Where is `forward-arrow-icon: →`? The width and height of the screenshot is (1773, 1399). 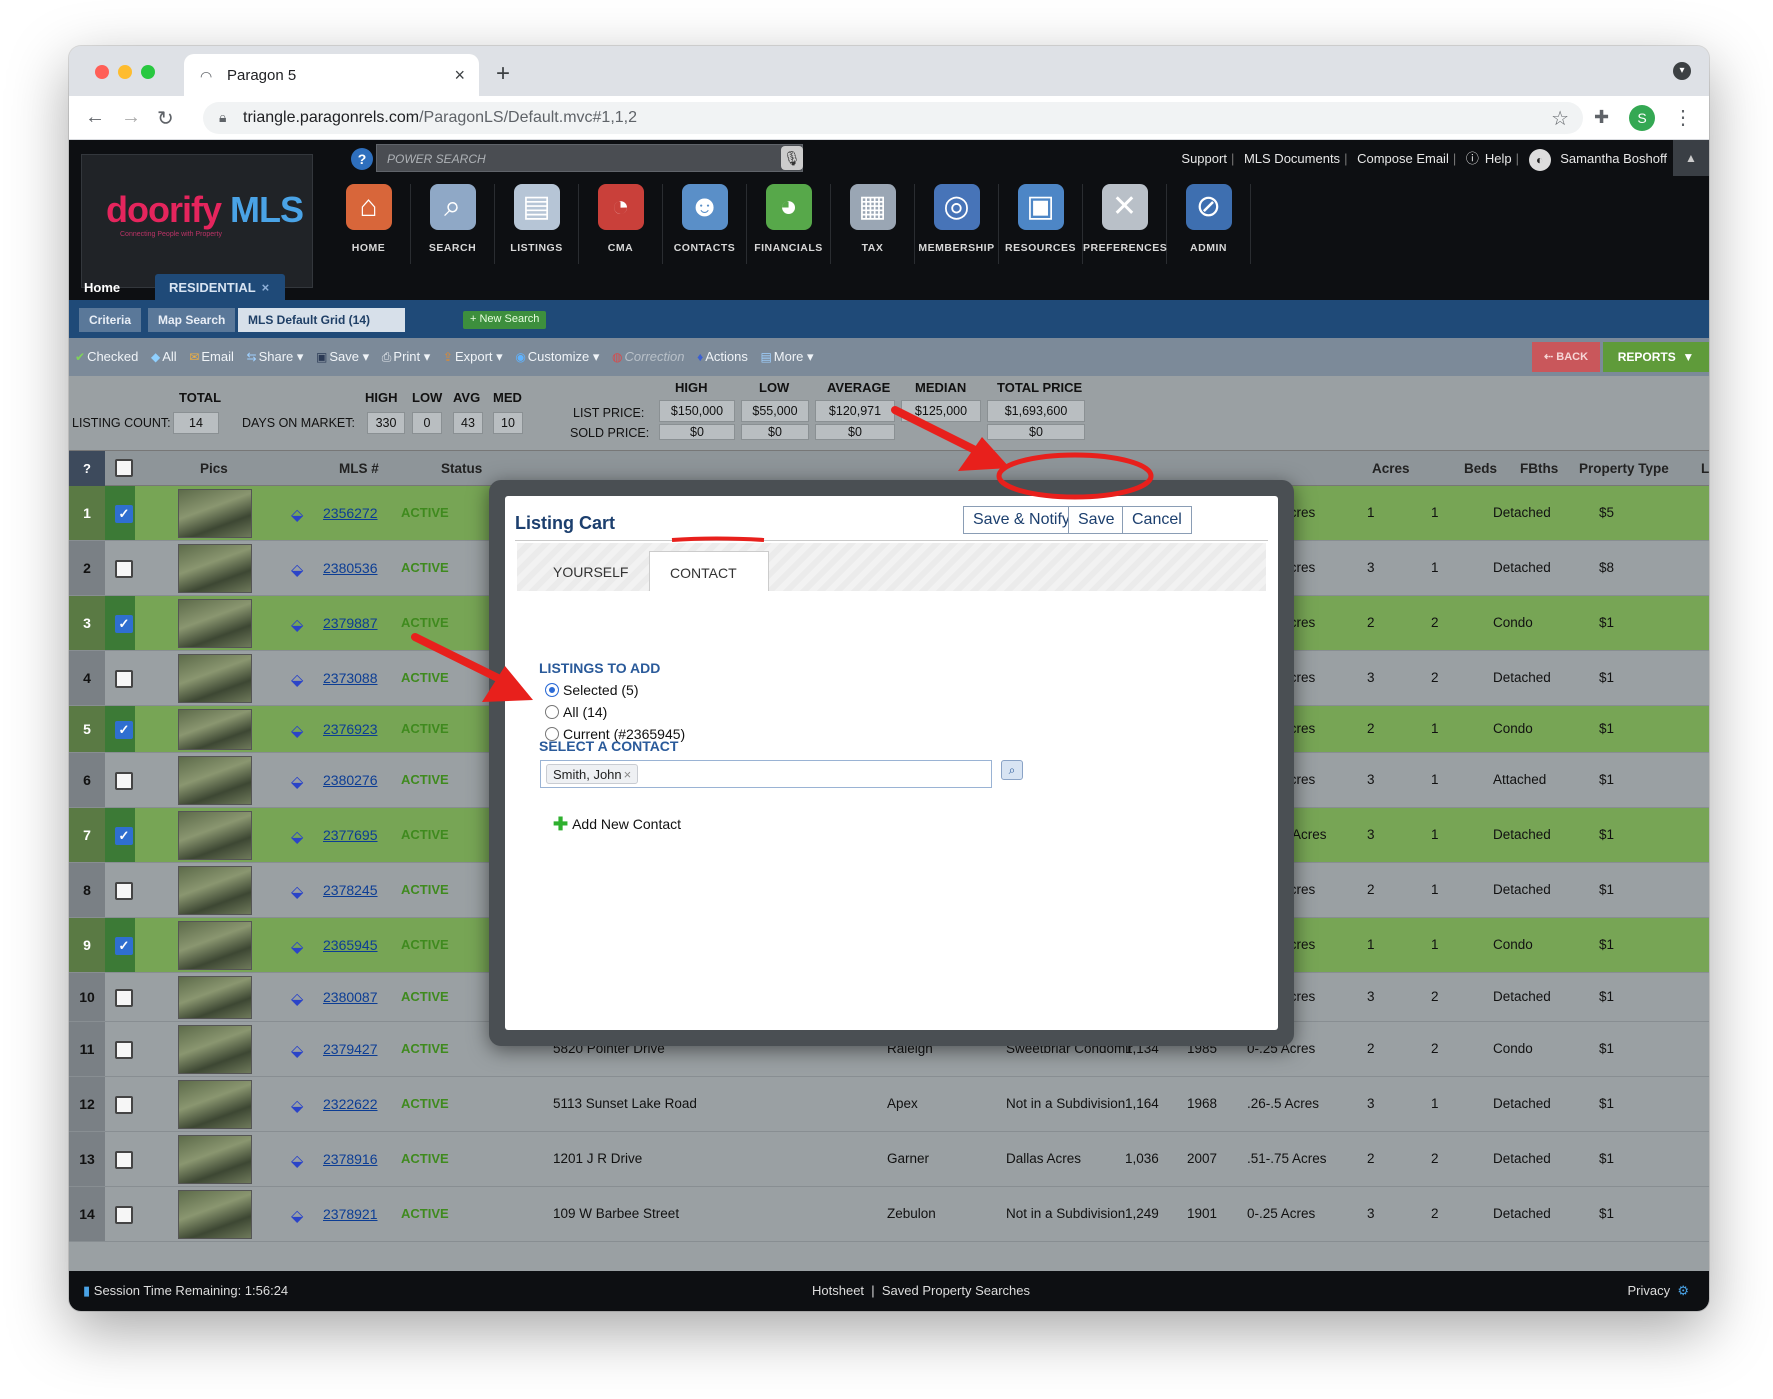 forward-arrow-icon: → is located at coordinates (131, 117).